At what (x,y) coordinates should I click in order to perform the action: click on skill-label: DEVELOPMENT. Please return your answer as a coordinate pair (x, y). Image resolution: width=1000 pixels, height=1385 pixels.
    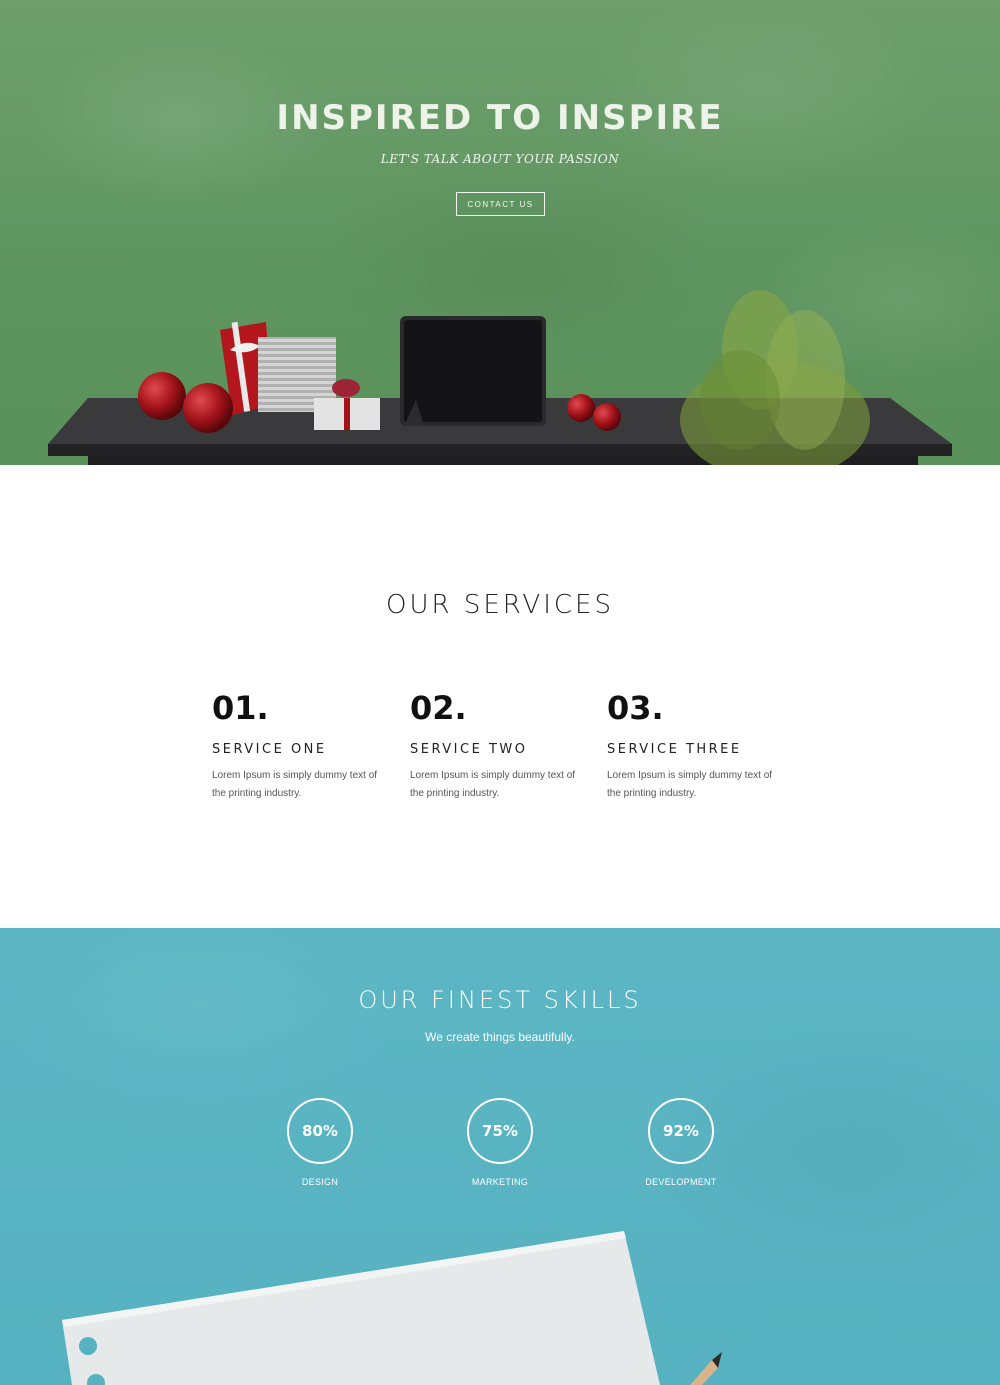
    Looking at the image, I should click on (681, 1182).